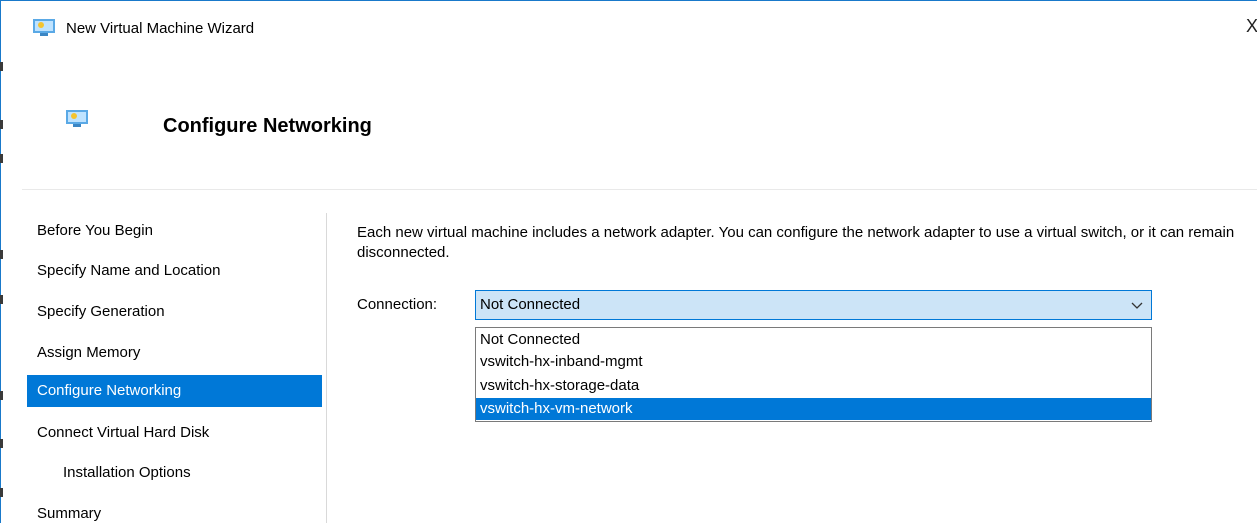 The height and width of the screenshot is (530, 1257). Describe the element at coordinates (813, 409) in the screenshot. I see `connection-option-vm-network: vswitch-hx-vm-network` at that location.